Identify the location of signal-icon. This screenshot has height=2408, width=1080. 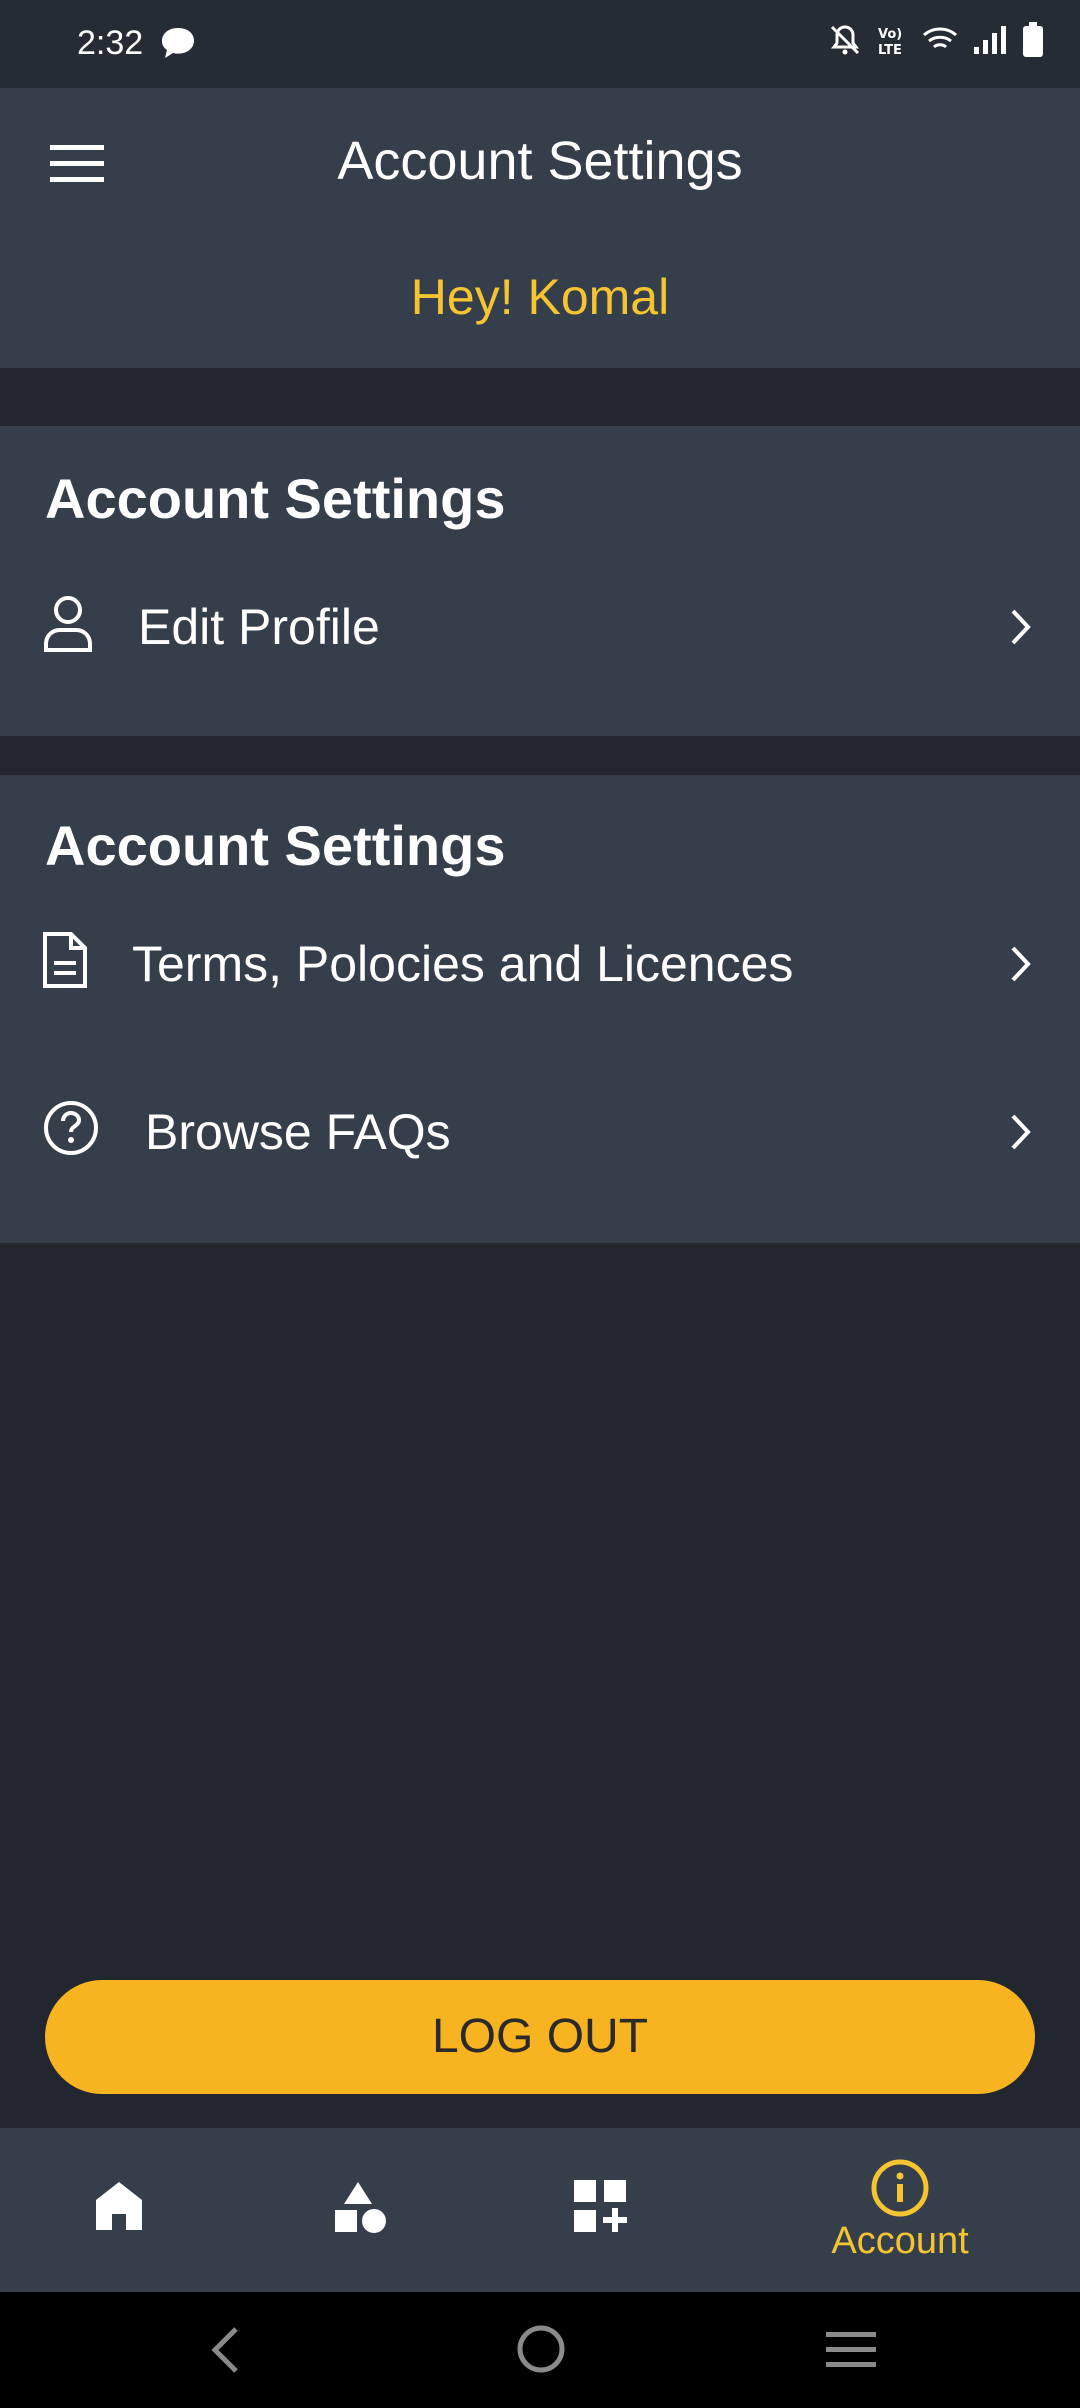
(990, 42).